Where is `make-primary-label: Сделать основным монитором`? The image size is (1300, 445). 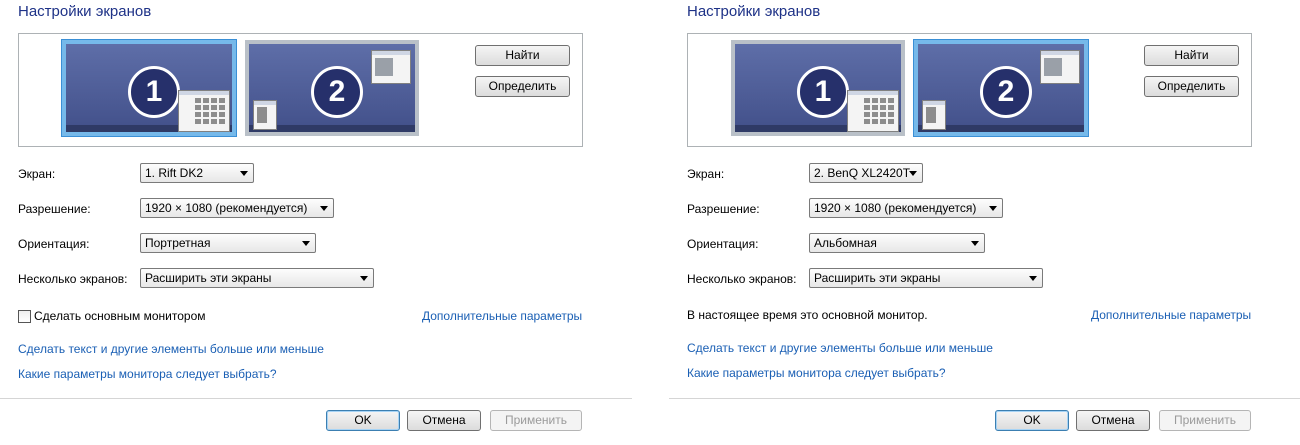 make-primary-label: Сделать основным монитором is located at coordinates (120, 316).